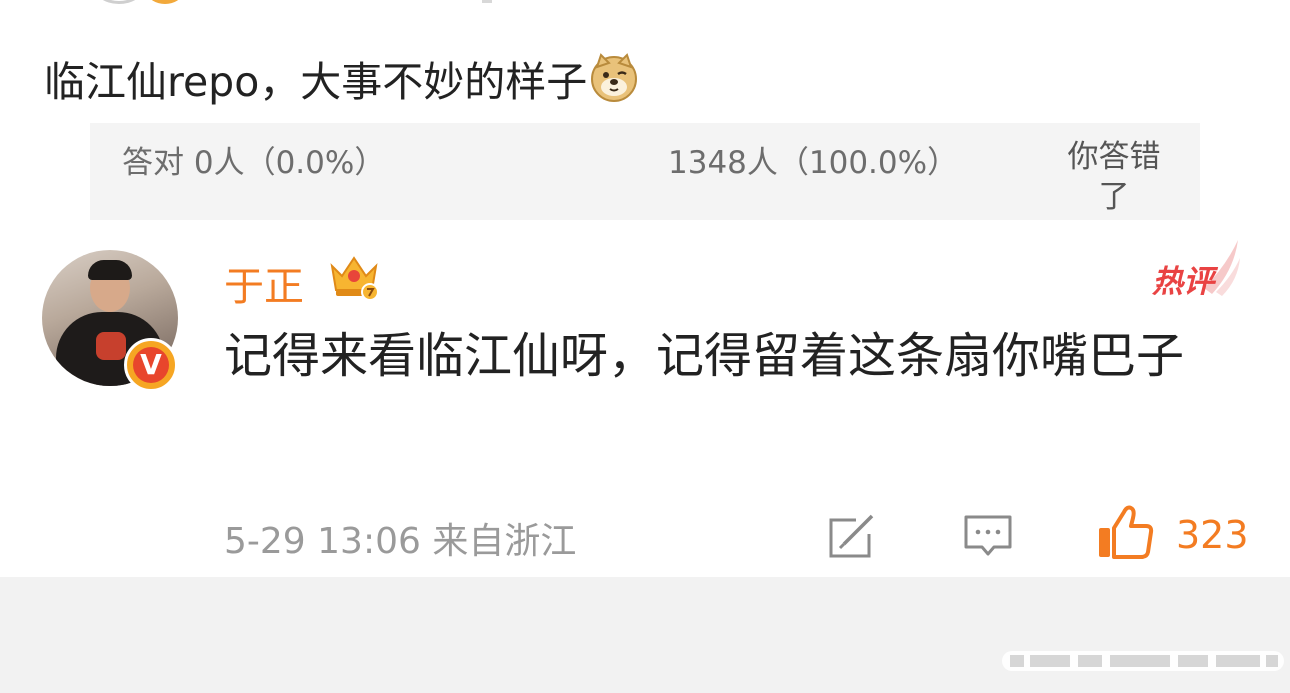 This screenshot has height=693, width=1290. Describe the element at coordinates (254, 163) in the screenshot. I see `poll-correct-count: 答对 0人（0.0%）` at that location.